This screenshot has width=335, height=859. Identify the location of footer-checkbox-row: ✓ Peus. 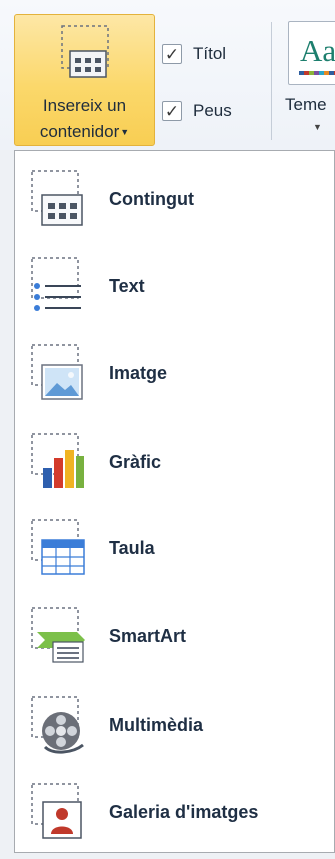
(197, 111).